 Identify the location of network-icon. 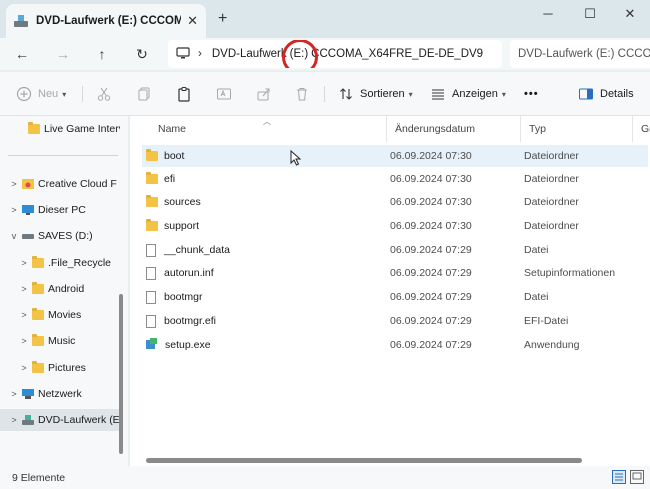
(28, 394).